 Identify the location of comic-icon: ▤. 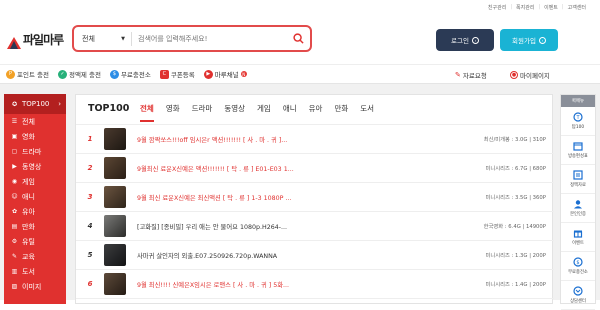
(14, 226).